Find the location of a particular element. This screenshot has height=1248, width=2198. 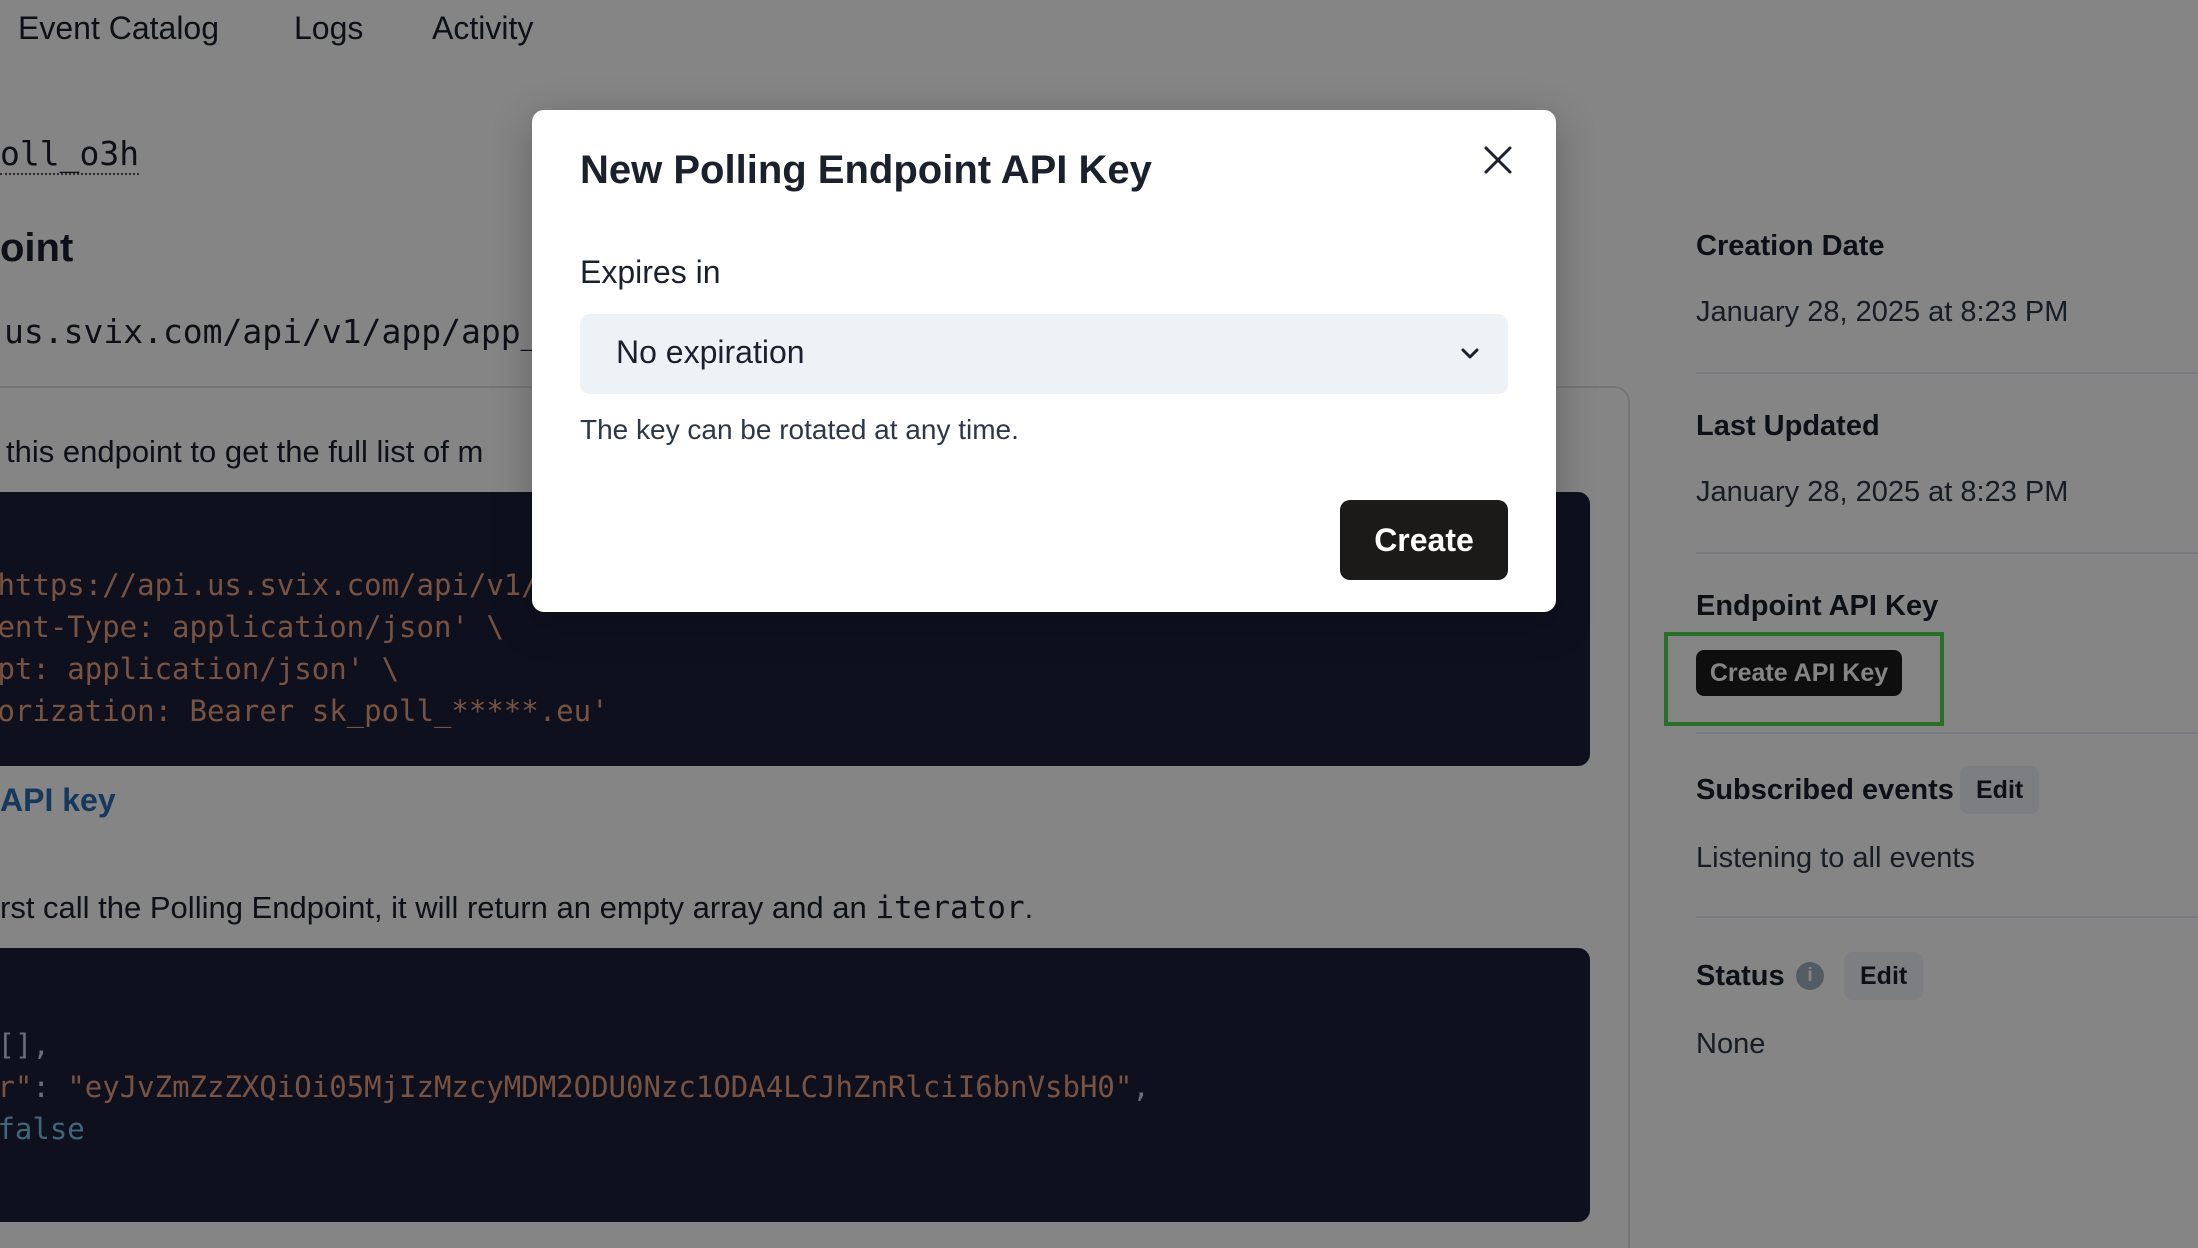

create-button: Create is located at coordinates (1424, 540).